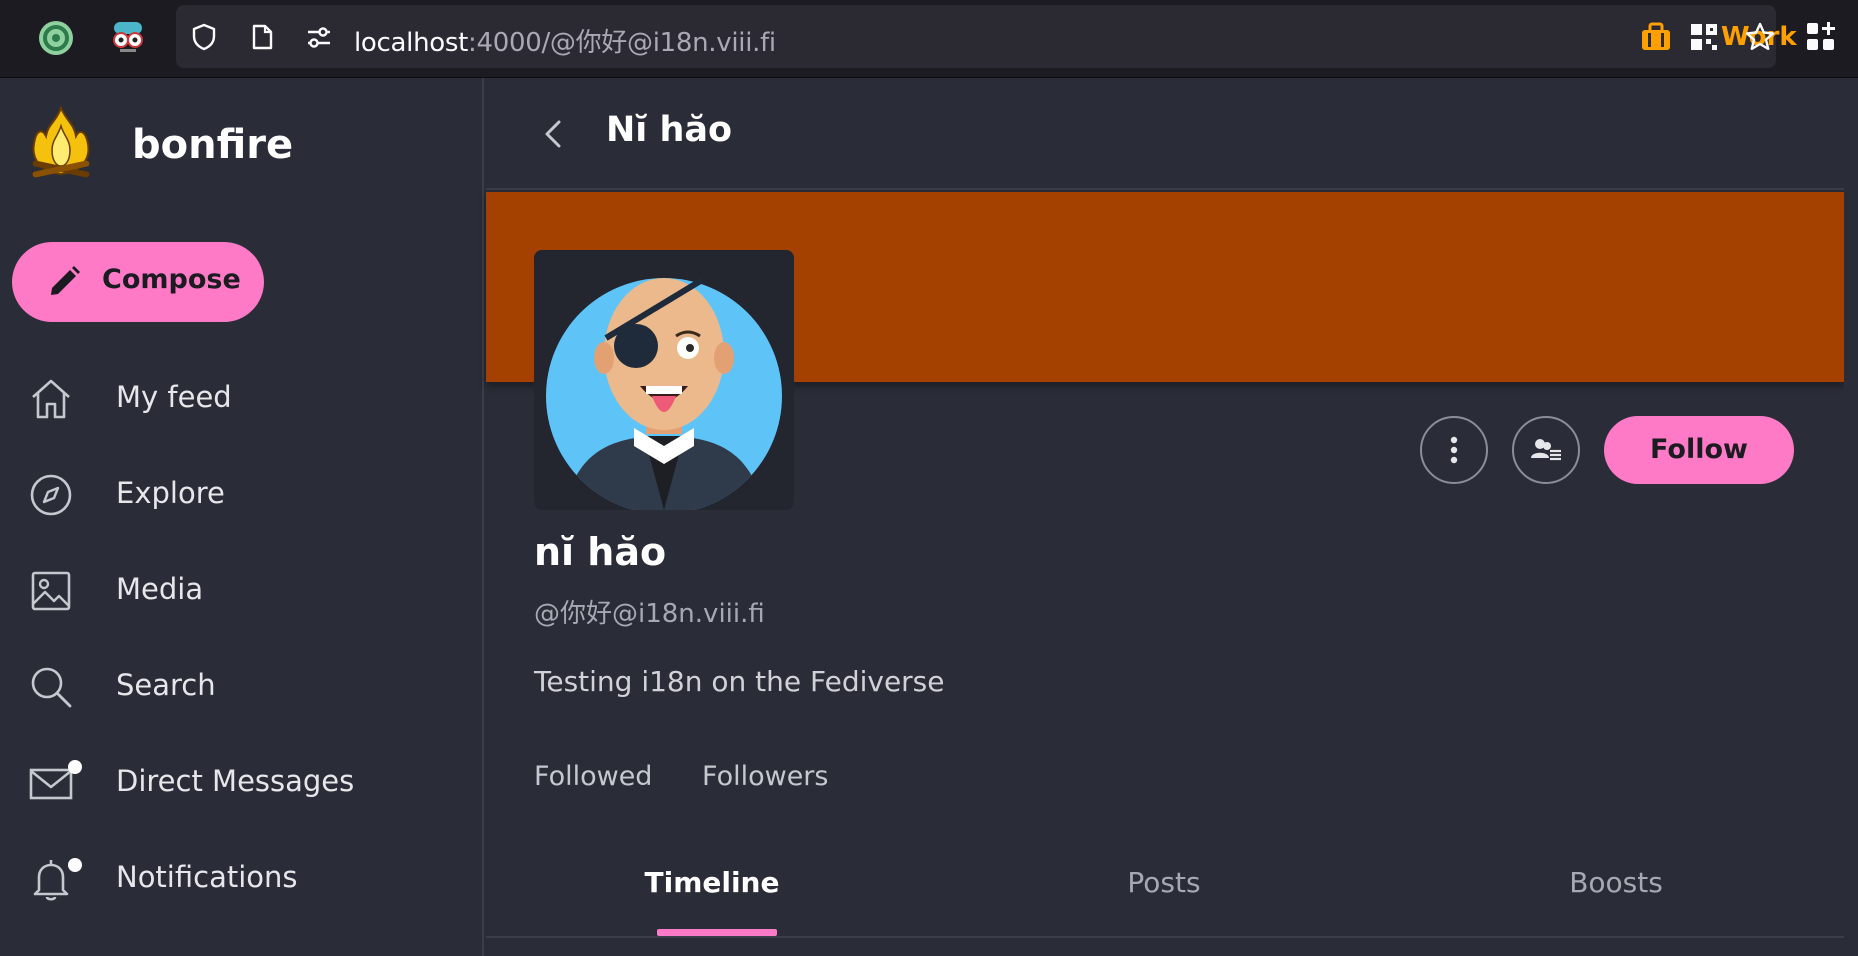  I want to click on display-name: nĭ hăo, so click(600, 552).